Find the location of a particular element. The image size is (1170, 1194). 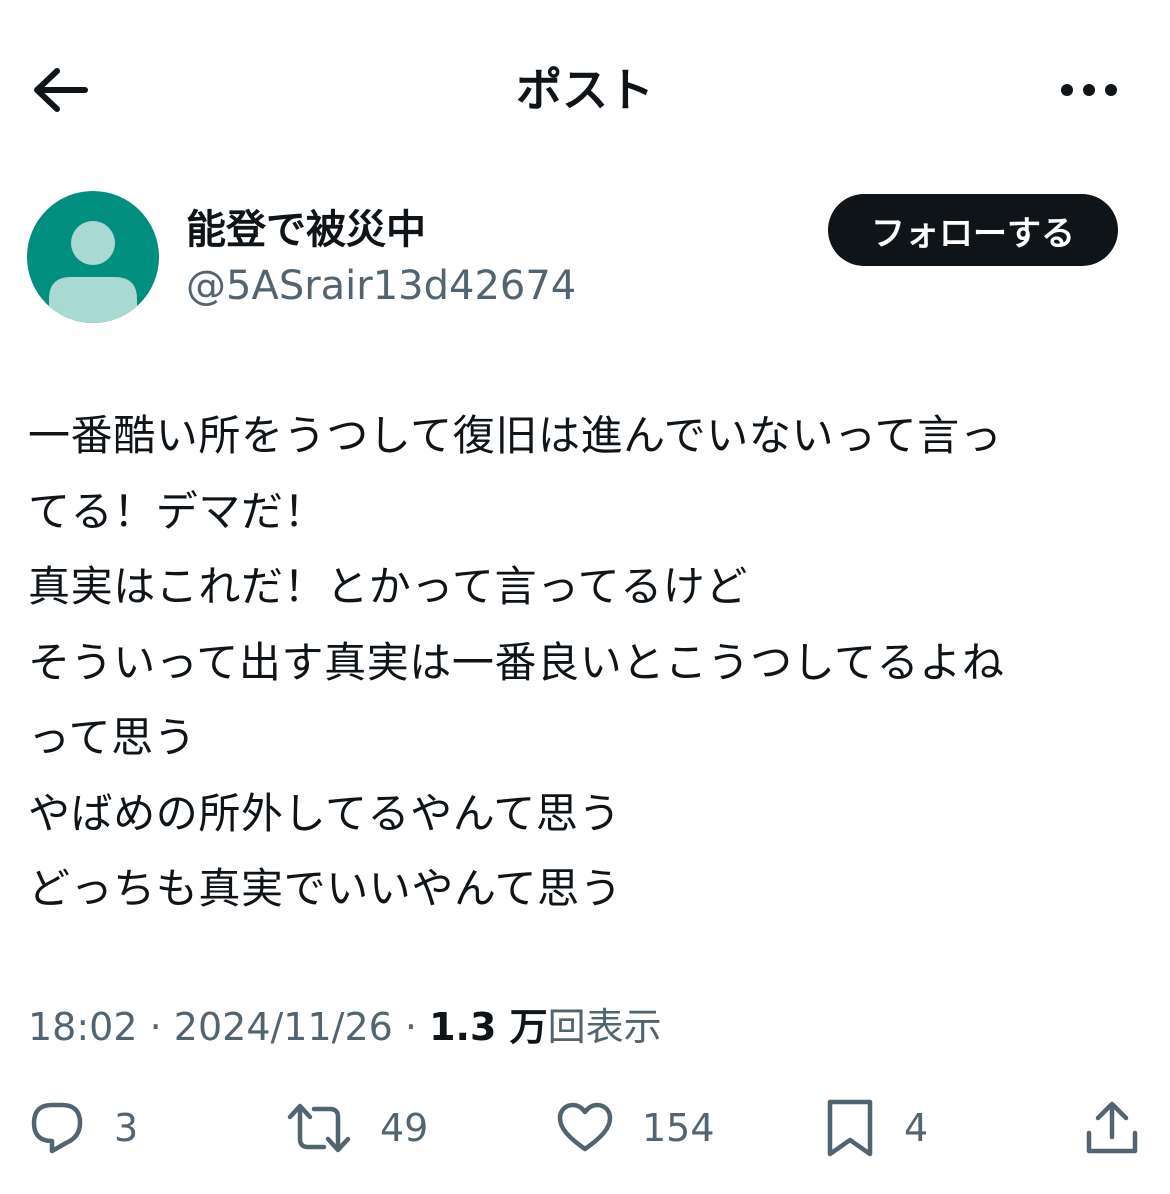

author-handle: @5ASrair13d42674 is located at coordinates (381, 286).